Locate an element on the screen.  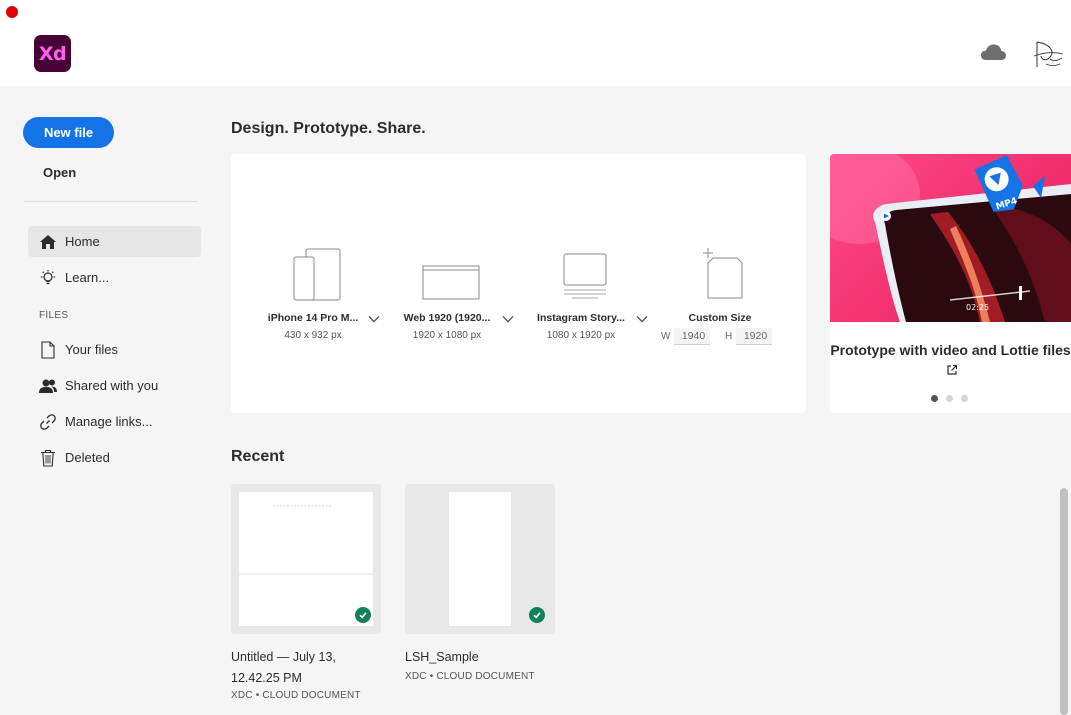
video-time: 02:25 is located at coordinates (977, 307).